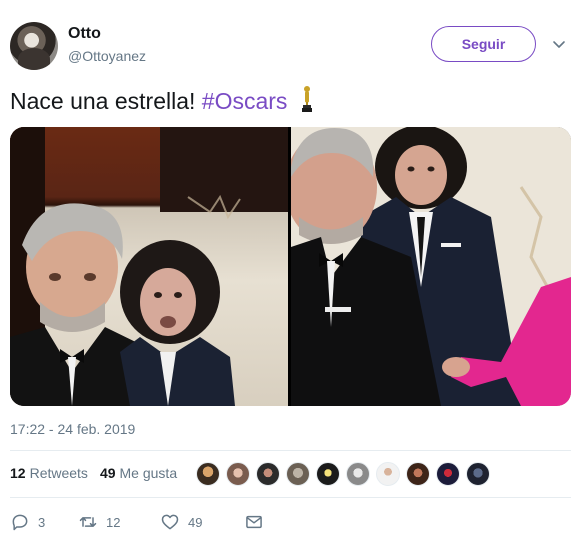 This screenshot has height=536, width=581. What do you see at coordinates (290, 46) in the screenshot?
I see `tweet-header: Otto @Ottoyanez Seguir` at bounding box center [290, 46].